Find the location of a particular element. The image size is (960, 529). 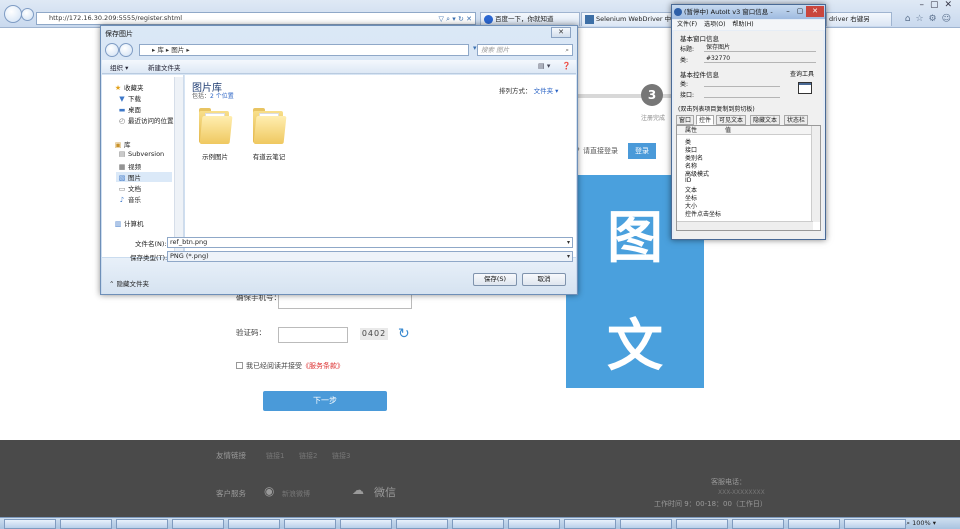

footer-link-1: 链接1 is located at coordinates (275, 456).